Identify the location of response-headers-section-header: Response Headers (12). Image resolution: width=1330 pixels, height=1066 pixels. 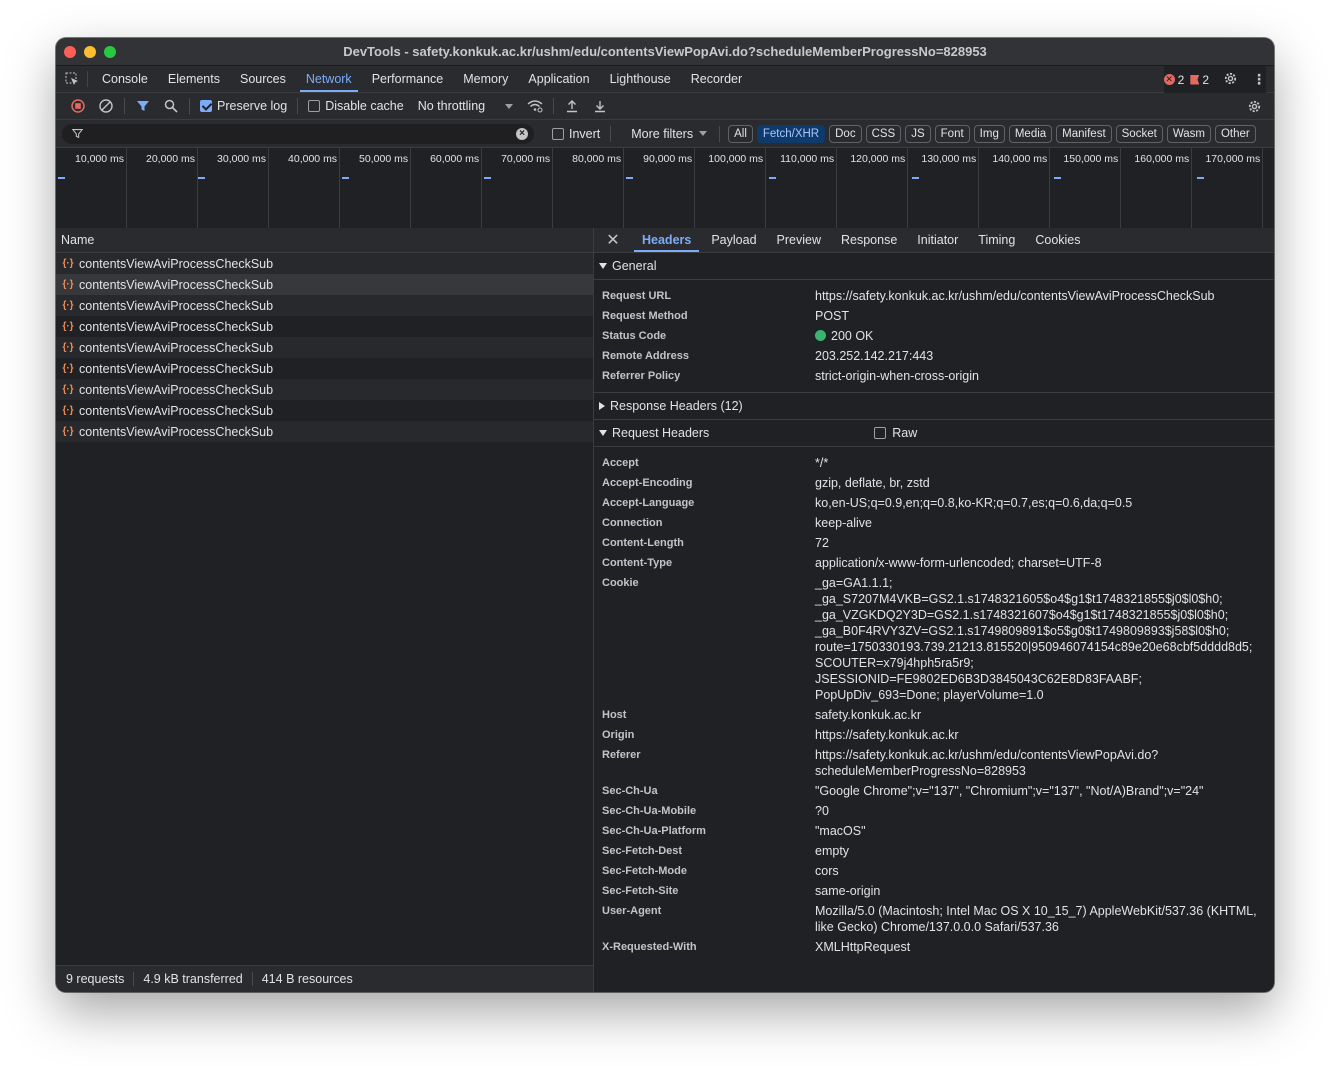
(934, 406).